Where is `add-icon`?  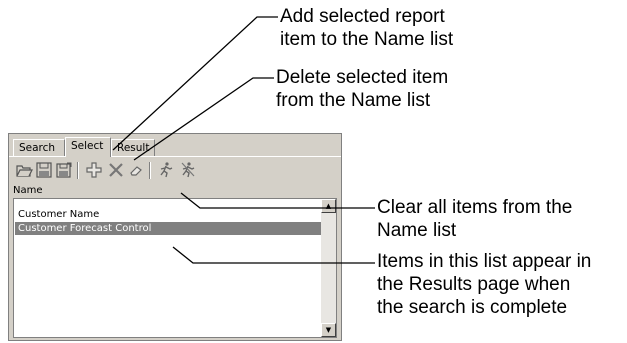
add-icon is located at coordinates (94, 170).